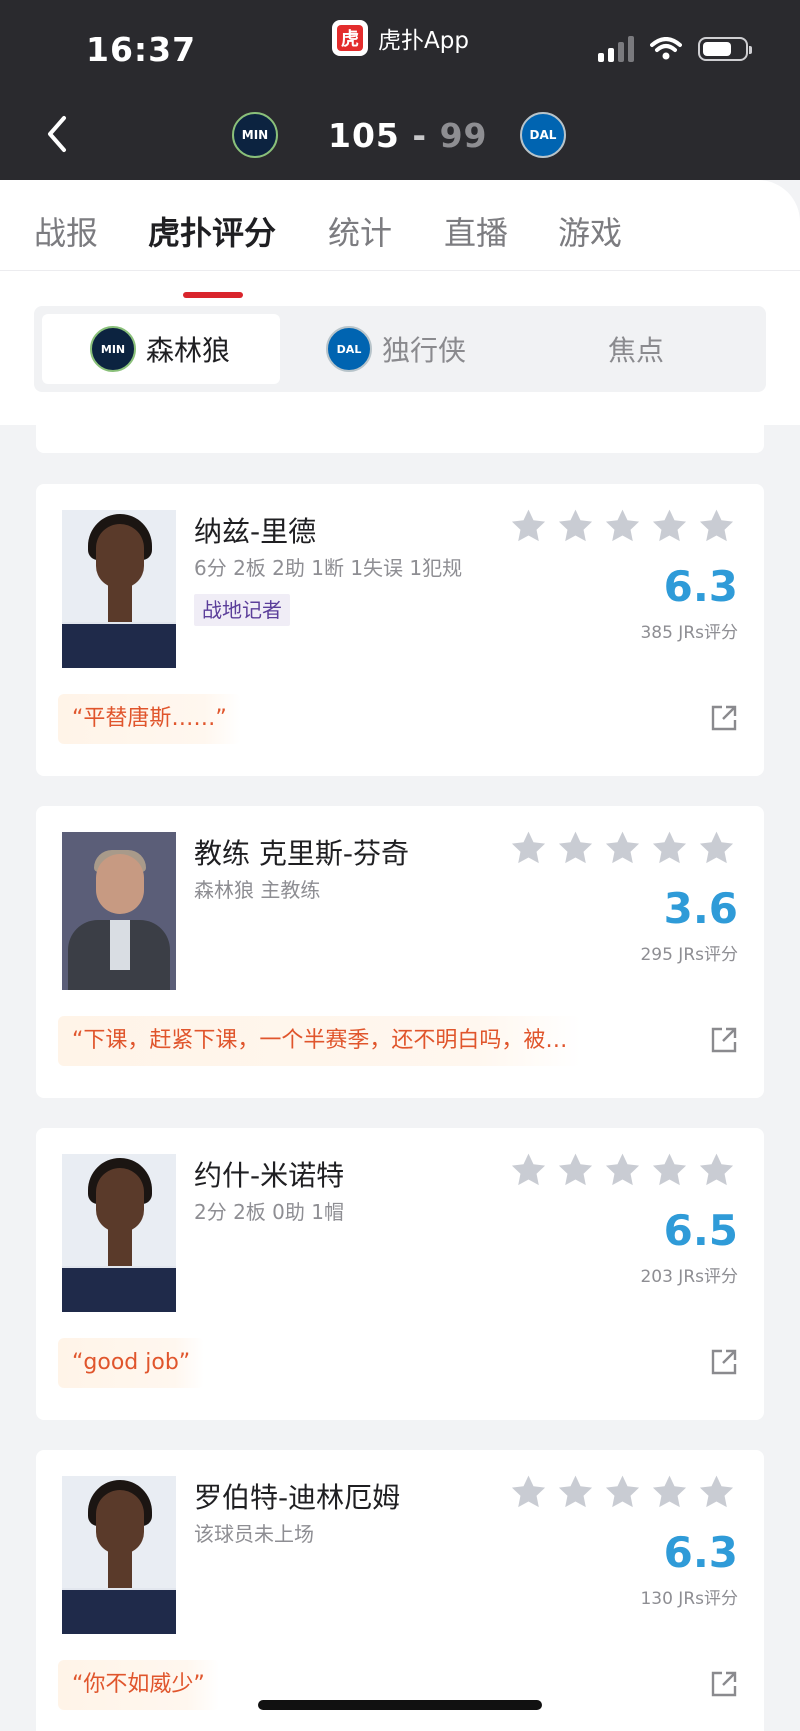 The width and height of the screenshot is (800, 1731). What do you see at coordinates (212, 231) in the screenshot?
I see `tab-rating: 虎扑评分` at bounding box center [212, 231].